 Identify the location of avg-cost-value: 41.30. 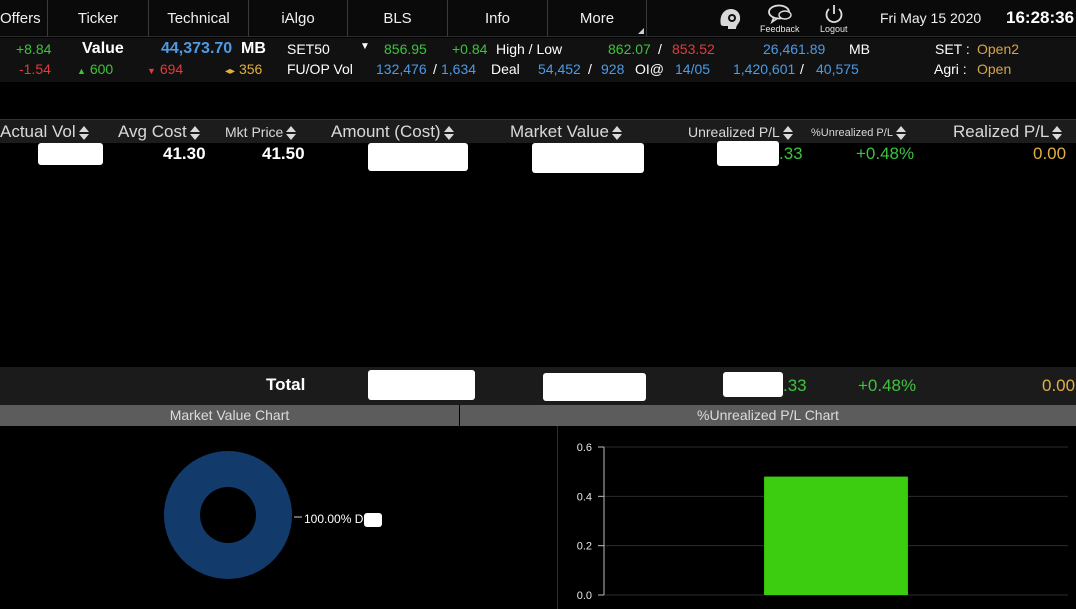
(184, 153).